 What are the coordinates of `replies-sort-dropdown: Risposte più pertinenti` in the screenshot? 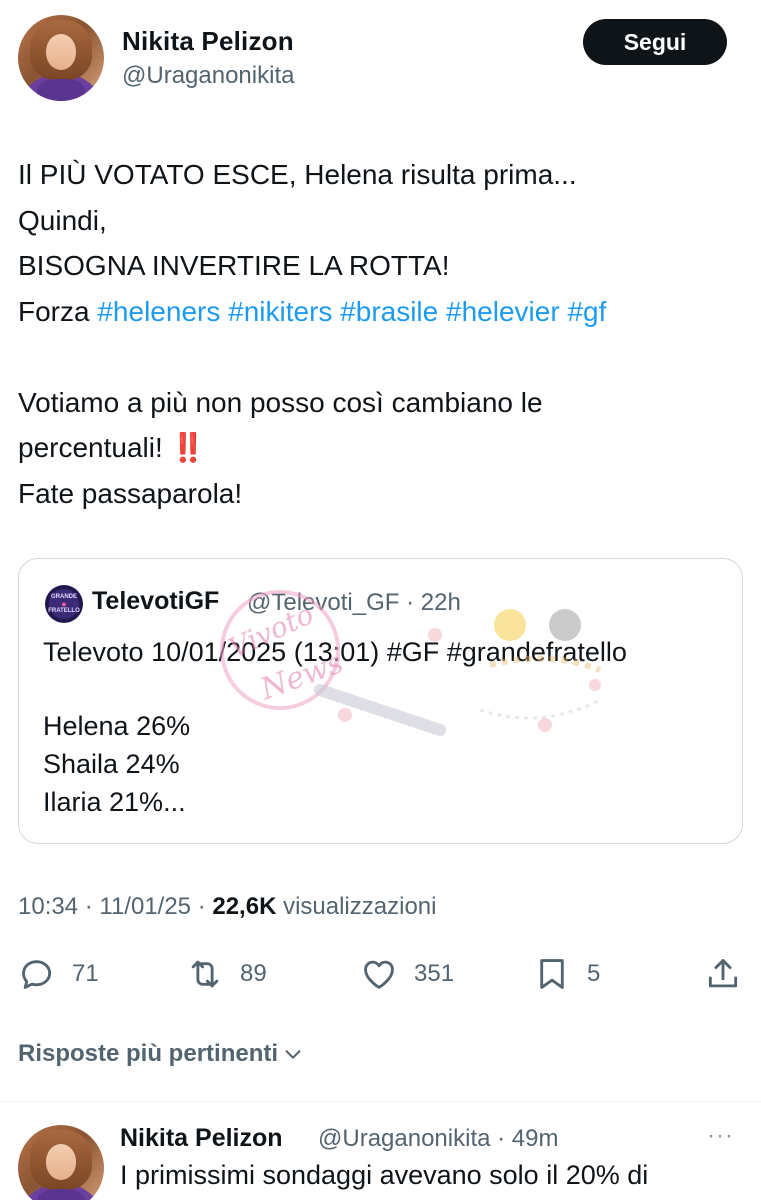 It's located at (161, 1054).